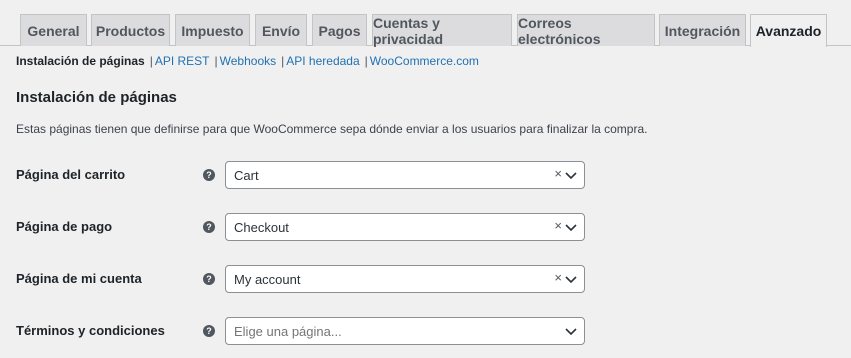  What do you see at coordinates (559, 30) in the screenshot?
I see `tab-label: Correos electrónicos` at bounding box center [559, 30].